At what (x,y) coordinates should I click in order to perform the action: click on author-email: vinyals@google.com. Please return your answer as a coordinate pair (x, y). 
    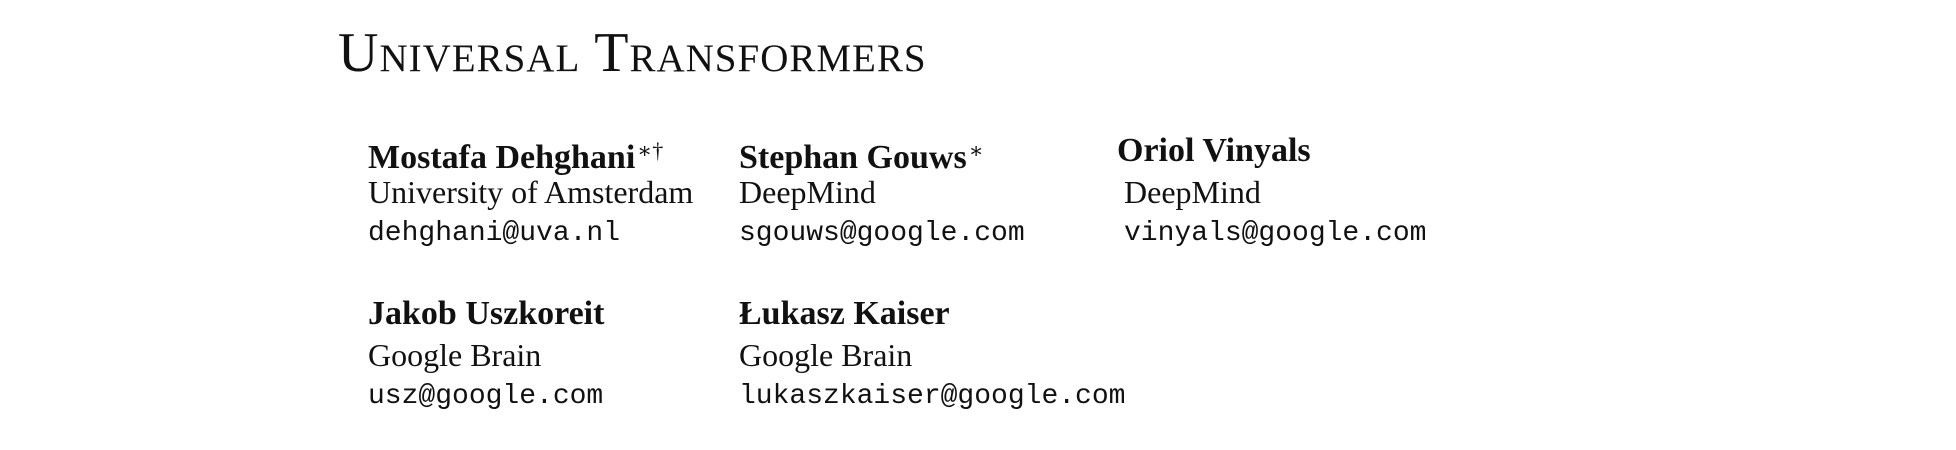
    Looking at the image, I should click on (1275, 233).